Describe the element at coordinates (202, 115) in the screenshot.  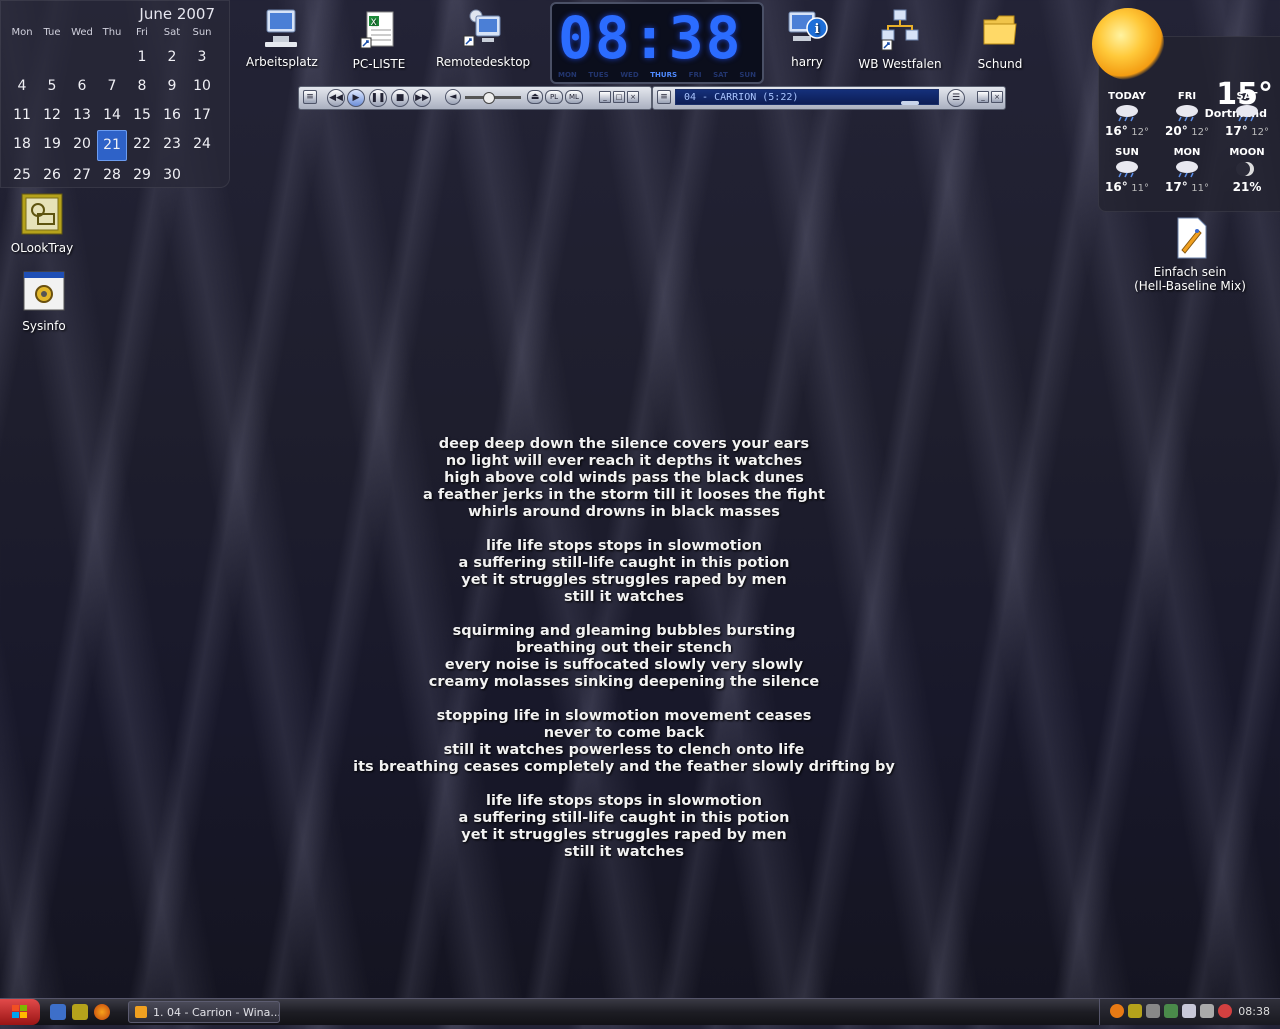
I see `calendar-day: 17` at that location.